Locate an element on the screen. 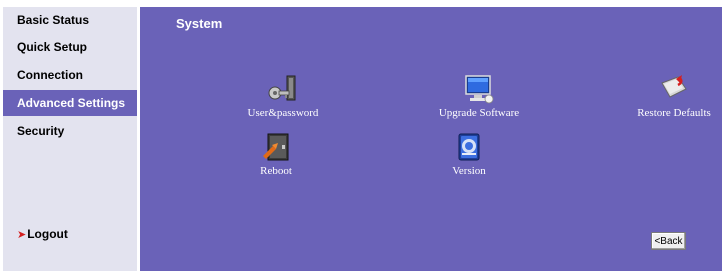 The image size is (725, 271). tile-version: Version is located at coordinates (469, 154).